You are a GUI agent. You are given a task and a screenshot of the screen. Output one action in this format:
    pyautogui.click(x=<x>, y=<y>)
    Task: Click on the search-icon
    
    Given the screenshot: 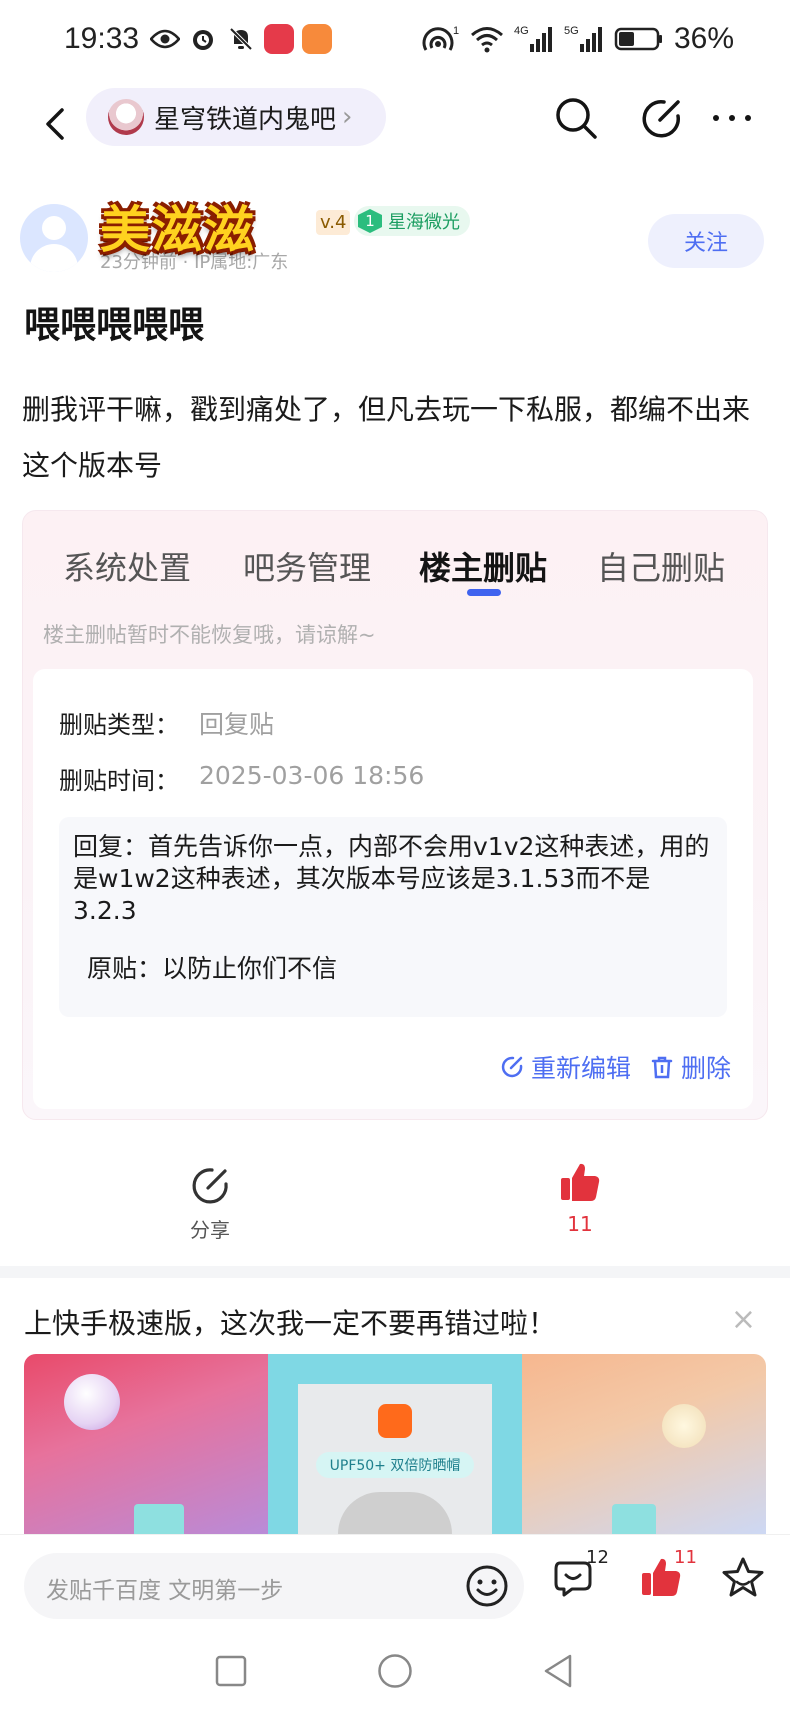 What is the action you would take?
    pyautogui.click(x=576, y=118)
    